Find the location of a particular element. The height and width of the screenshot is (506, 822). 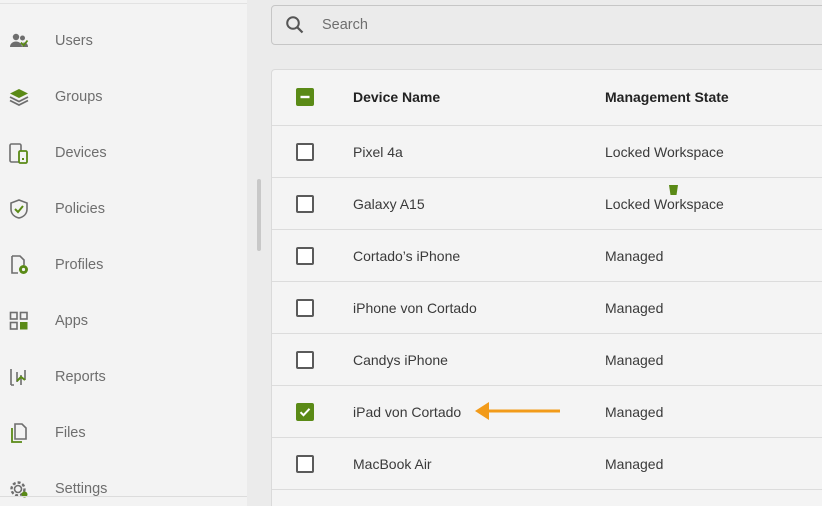

sidebar-item-label: Policies is located at coordinates (80, 209).